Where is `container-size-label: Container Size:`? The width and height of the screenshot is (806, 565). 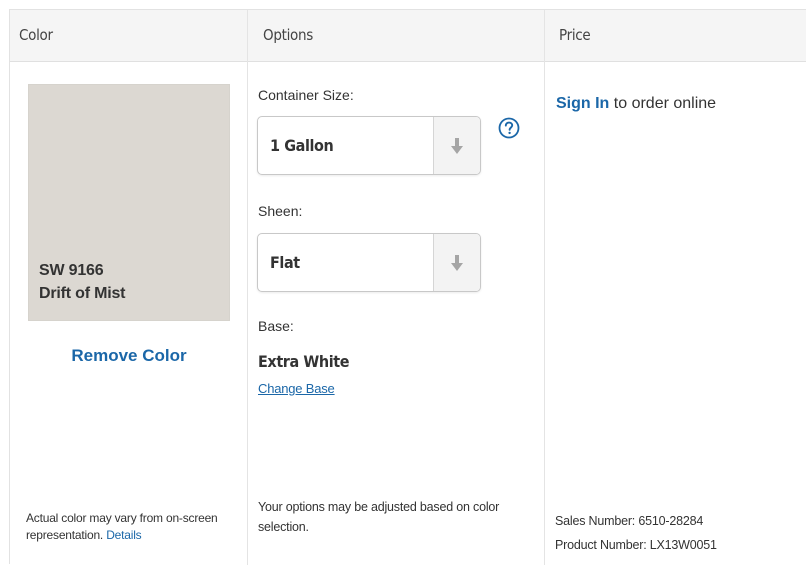
container-size-label: Container Size: is located at coordinates (306, 95).